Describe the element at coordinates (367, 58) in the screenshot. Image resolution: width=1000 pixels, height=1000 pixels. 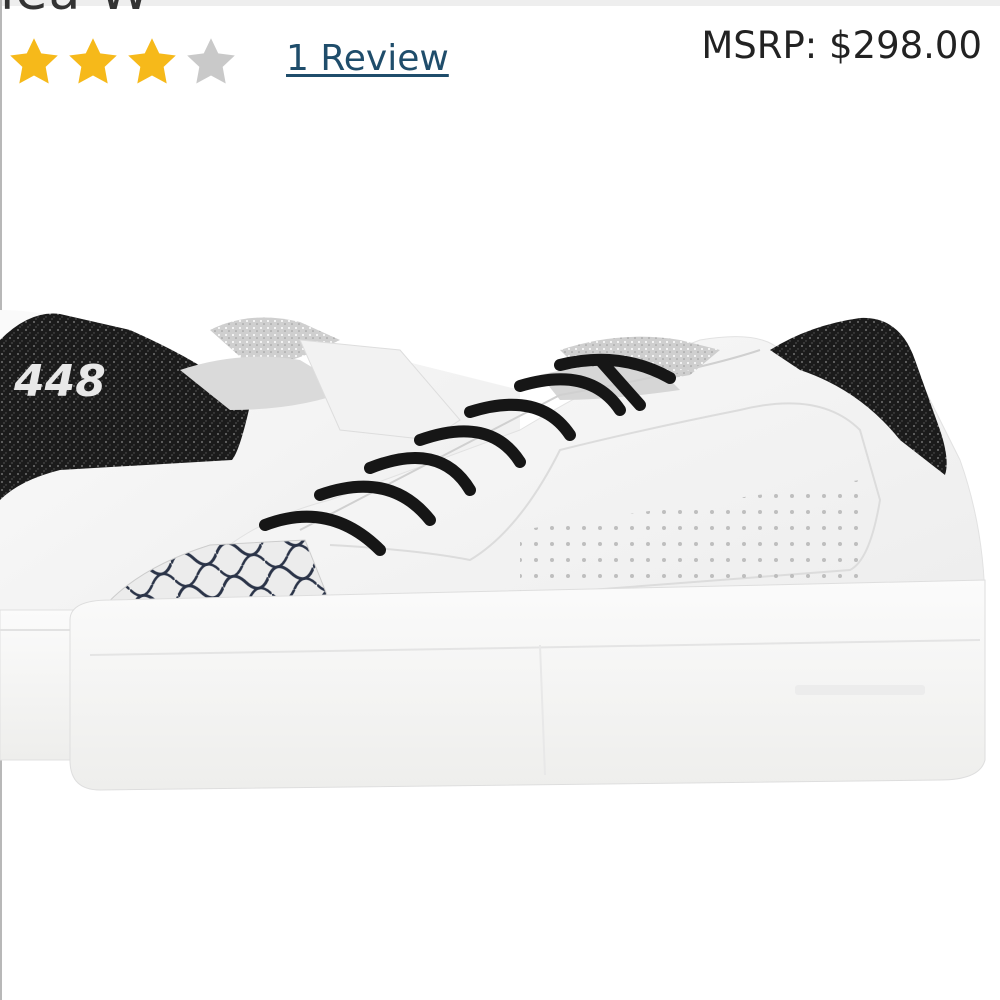
I see `reviews-link: 1 Review` at that location.